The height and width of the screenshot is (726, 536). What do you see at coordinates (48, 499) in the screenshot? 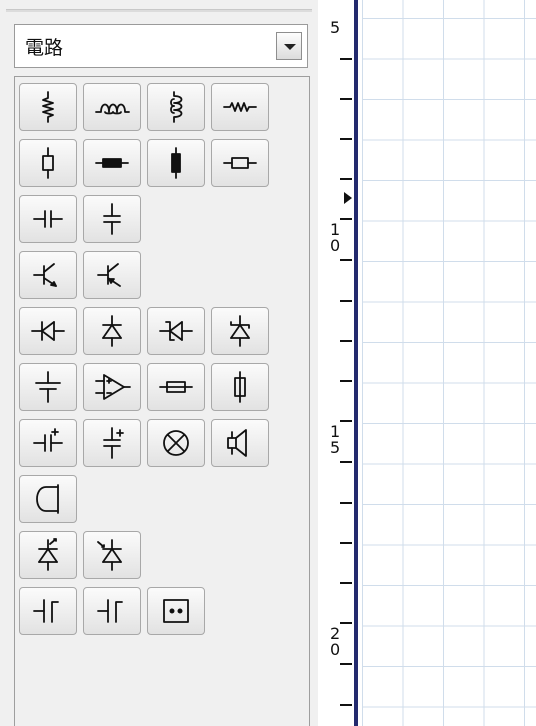
I see `coil-loop-icon` at bounding box center [48, 499].